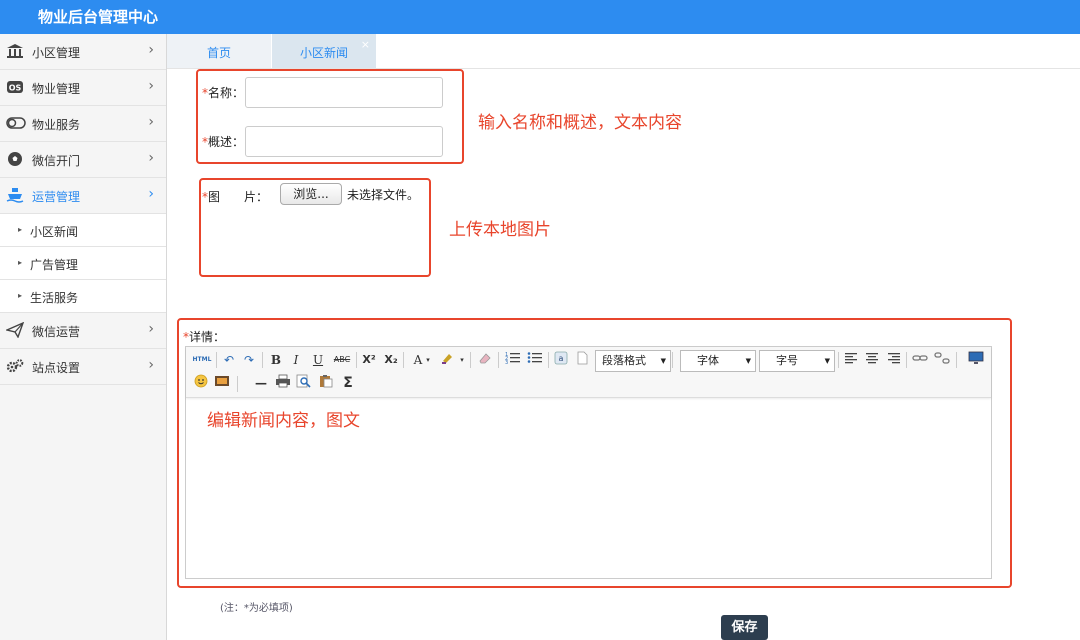 Image resolution: width=1080 pixels, height=640 pixels. What do you see at coordinates (500, 230) in the screenshot?
I see `annotation-upload: 上传本地图片` at bounding box center [500, 230].